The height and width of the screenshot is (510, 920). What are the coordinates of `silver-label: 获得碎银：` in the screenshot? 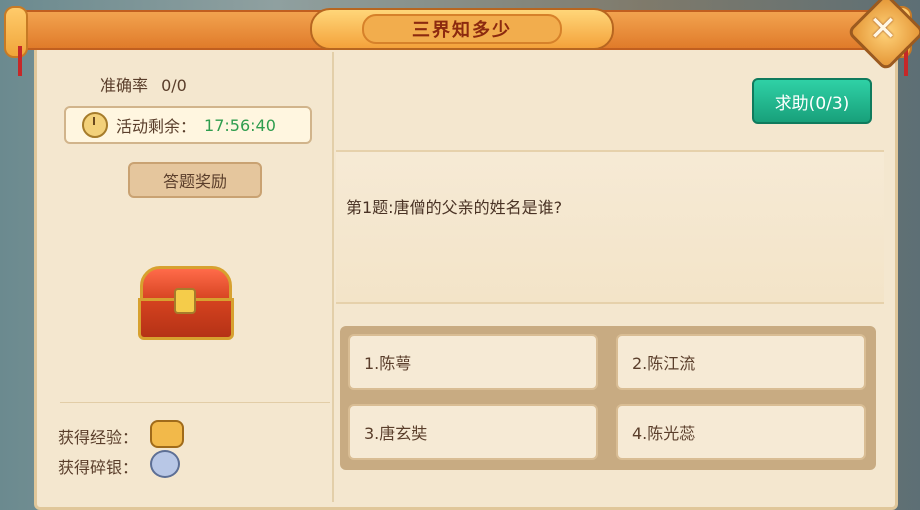 It's located at (98, 467).